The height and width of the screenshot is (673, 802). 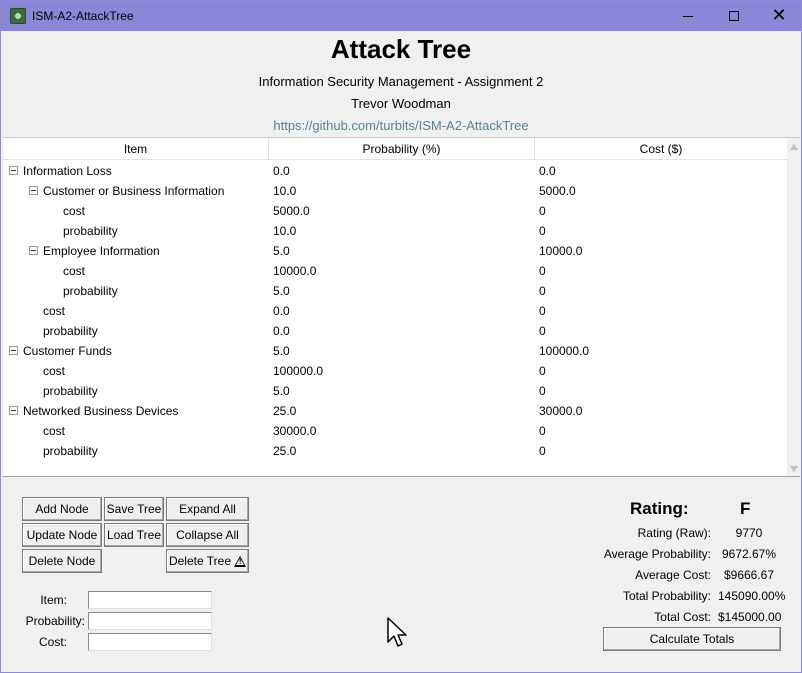 What do you see at coordinates (55, 621) in the screenshot?
I see `probability-label: Probability:` at bounding box center [55, 621].